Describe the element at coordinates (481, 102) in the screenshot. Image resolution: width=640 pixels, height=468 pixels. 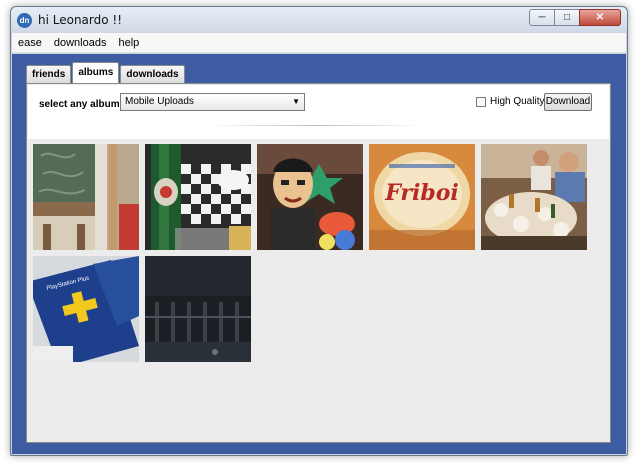
I see `high-quality-checkbox` at that location.